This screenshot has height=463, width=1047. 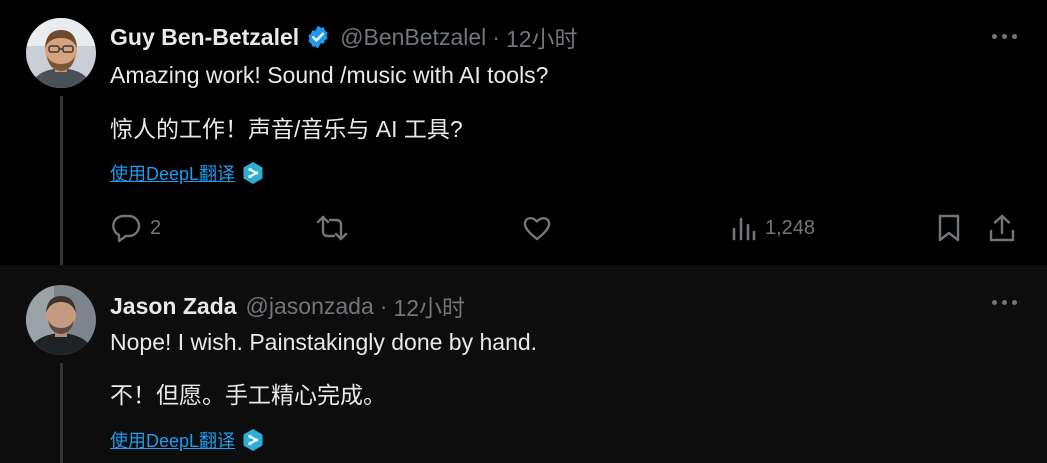 I want to click on verified-badge-icon, so click(x=318, y=37).